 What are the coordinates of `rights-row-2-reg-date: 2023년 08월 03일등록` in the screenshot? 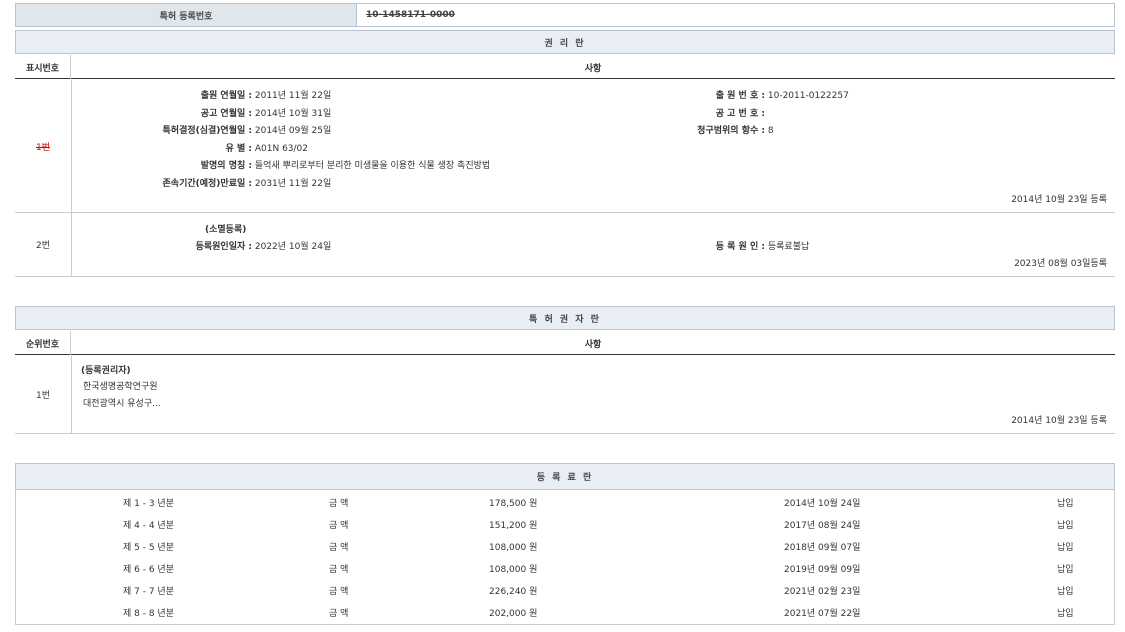 It's located at (1060, 262).